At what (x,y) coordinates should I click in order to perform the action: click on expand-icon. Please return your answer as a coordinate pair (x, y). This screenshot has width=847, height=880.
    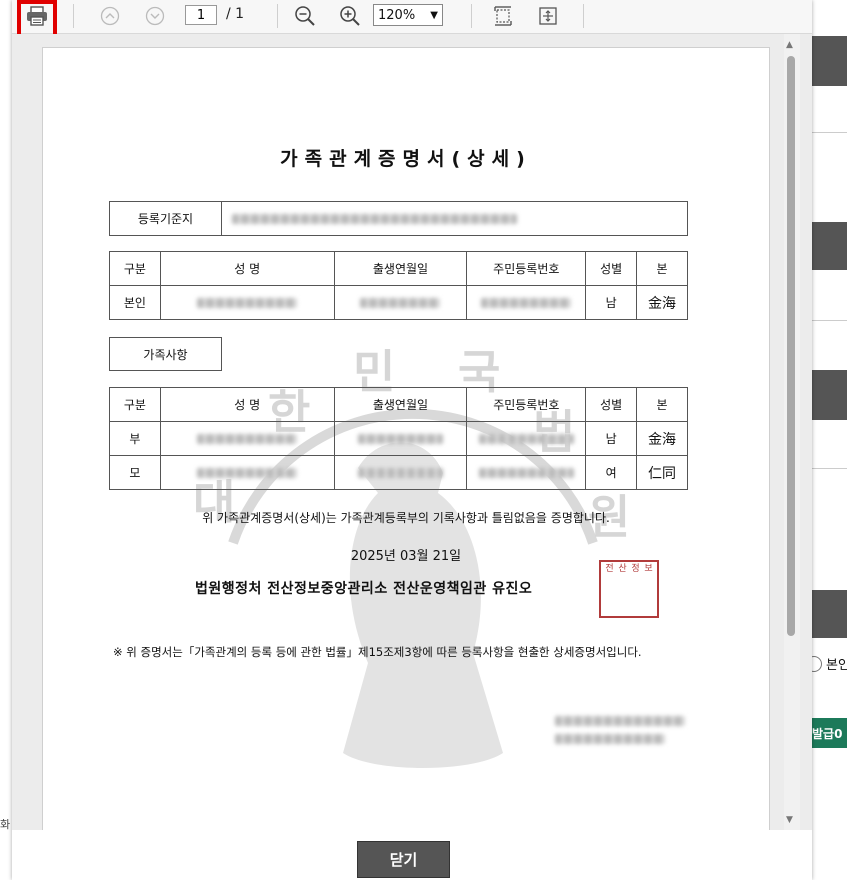
    Looking at the image, I should click on (548, 16).